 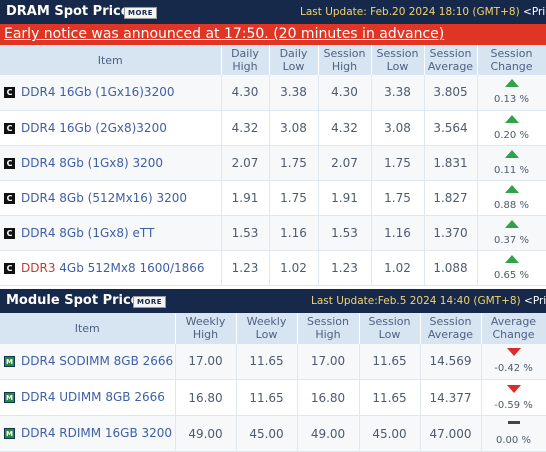 I want to click on item-label: DDR4 SODIMM 8GB 2666, so click(x=97, y=361).